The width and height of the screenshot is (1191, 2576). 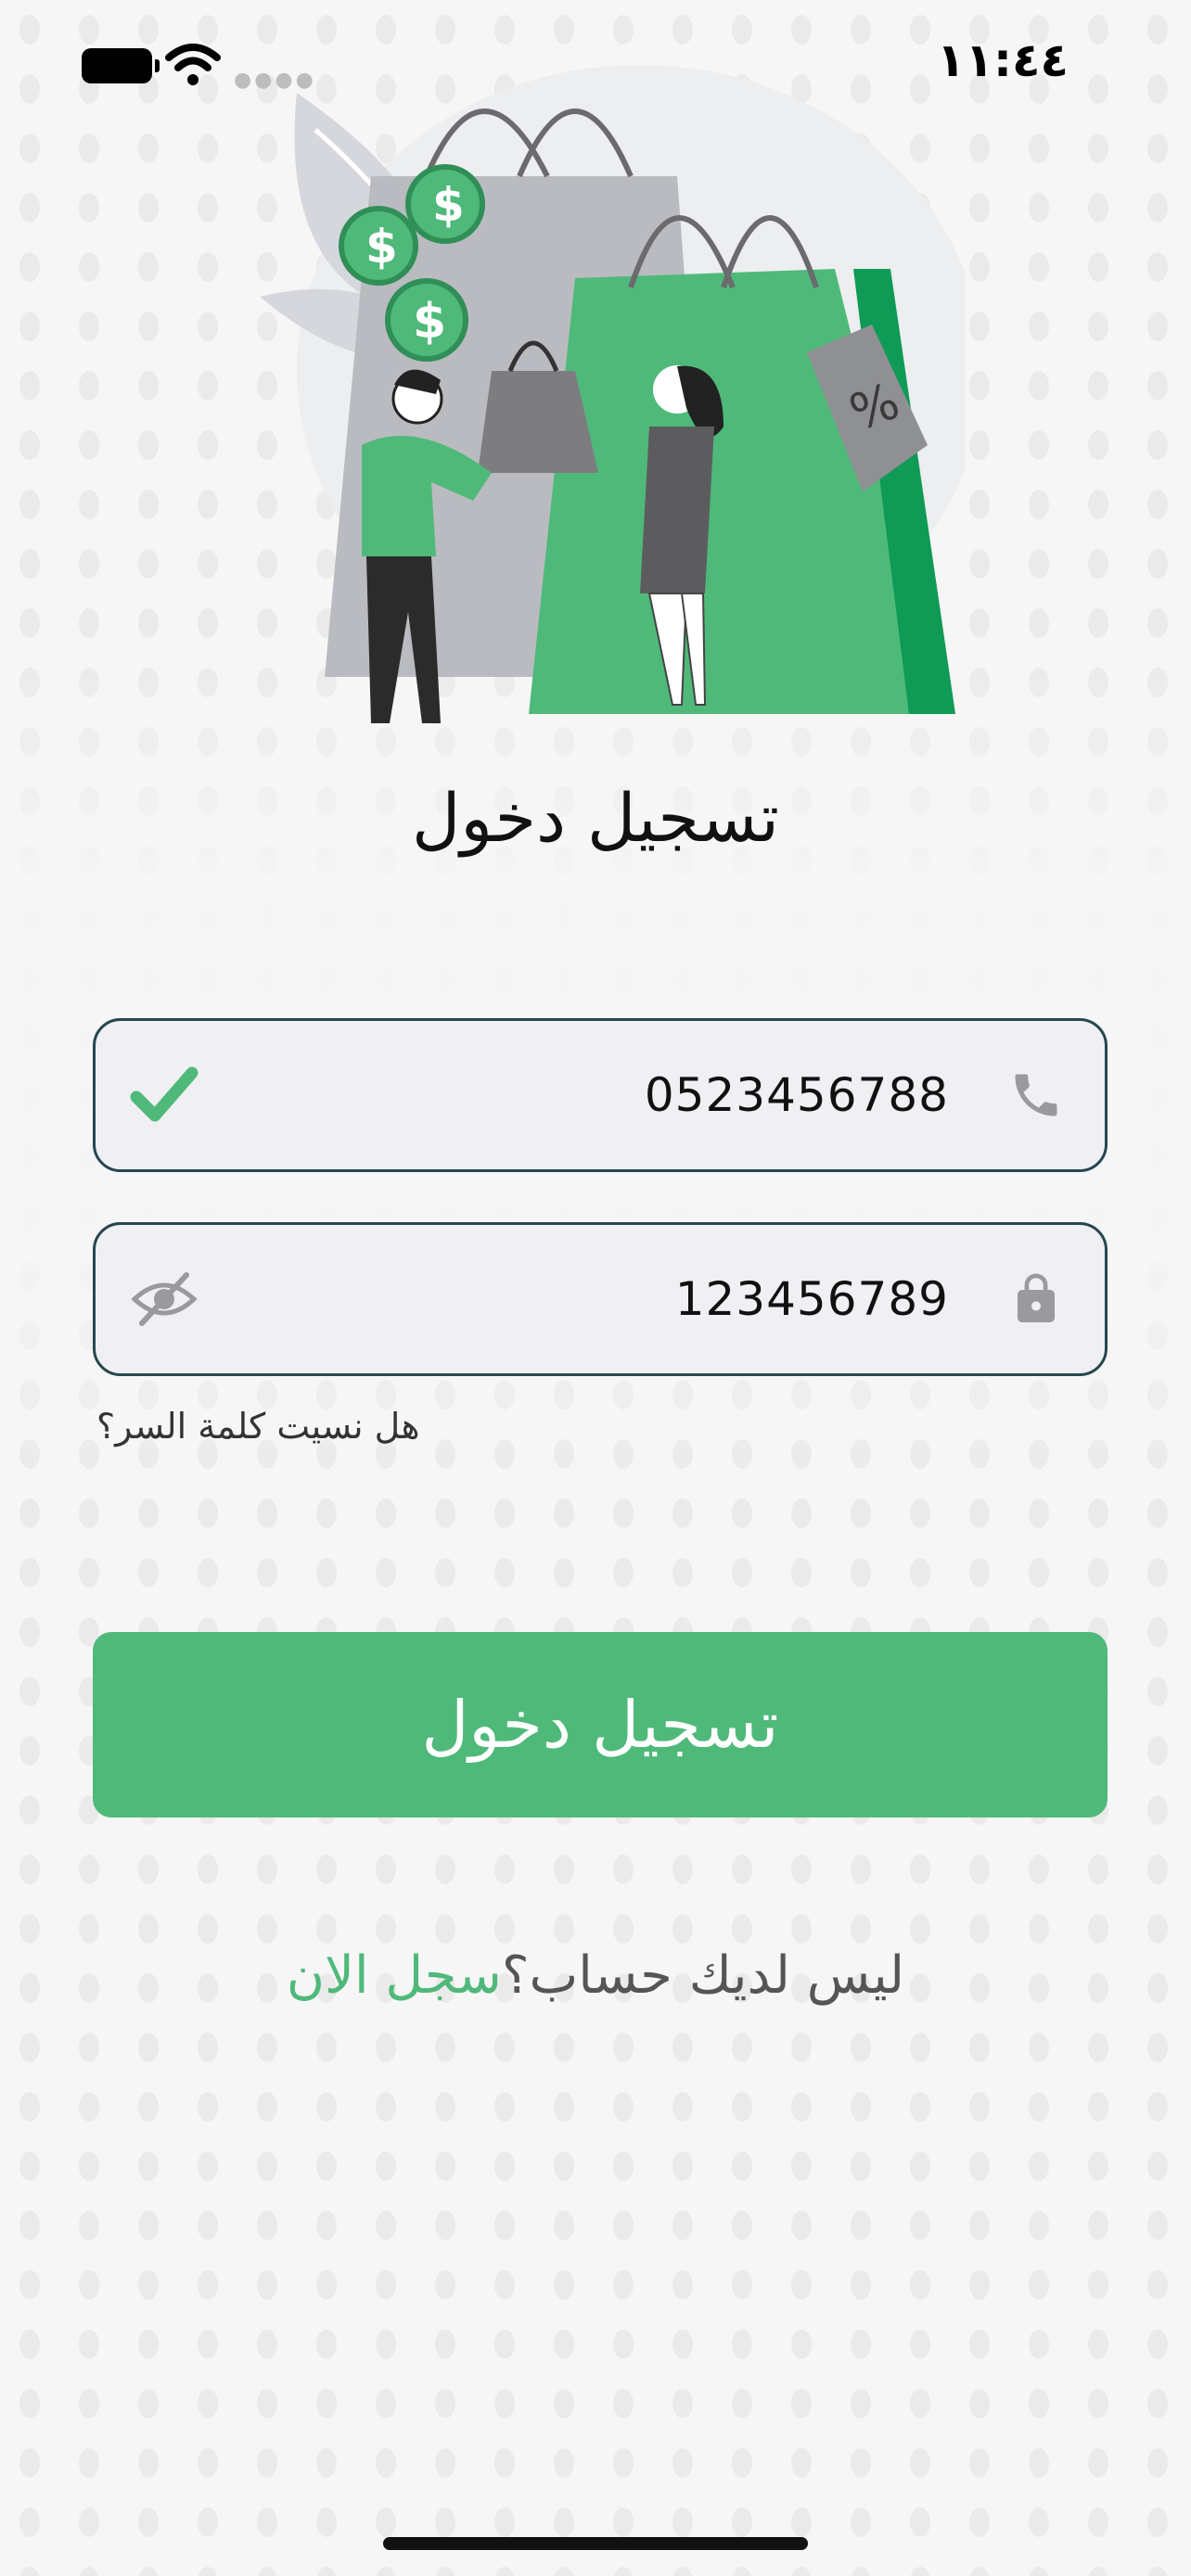 I want to click on signup-row: ليس لديك حساب؟سجل الان, so click(x=595, y=1976).